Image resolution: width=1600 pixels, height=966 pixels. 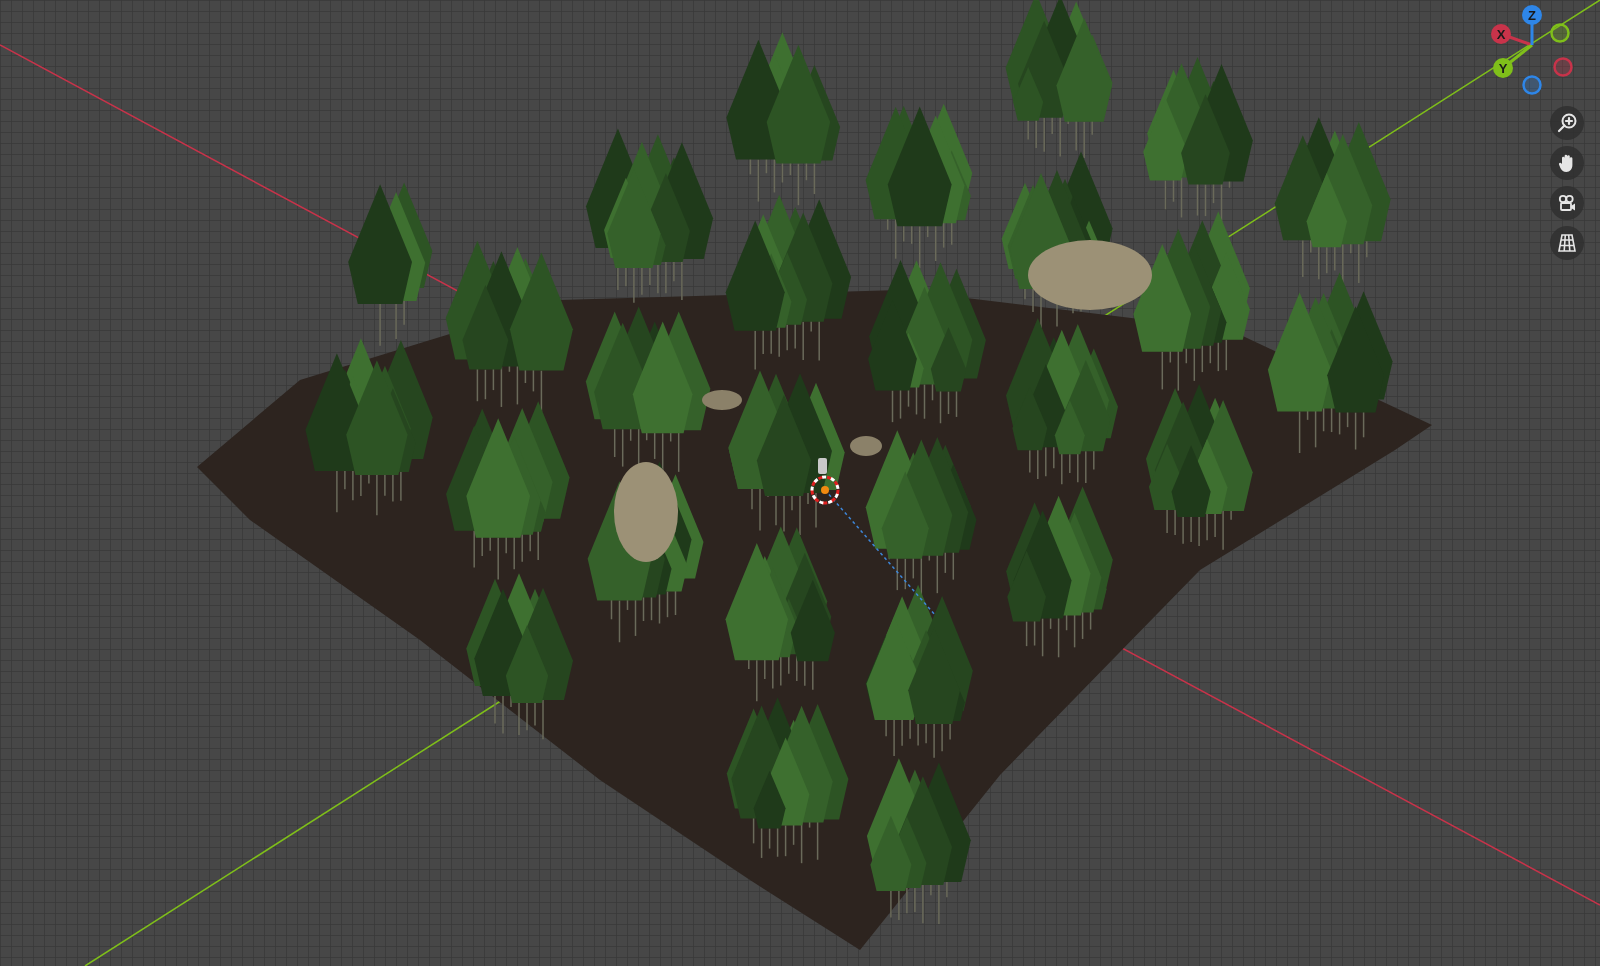 I want to click on axis-label: Y, so click(x=1503, y=68).